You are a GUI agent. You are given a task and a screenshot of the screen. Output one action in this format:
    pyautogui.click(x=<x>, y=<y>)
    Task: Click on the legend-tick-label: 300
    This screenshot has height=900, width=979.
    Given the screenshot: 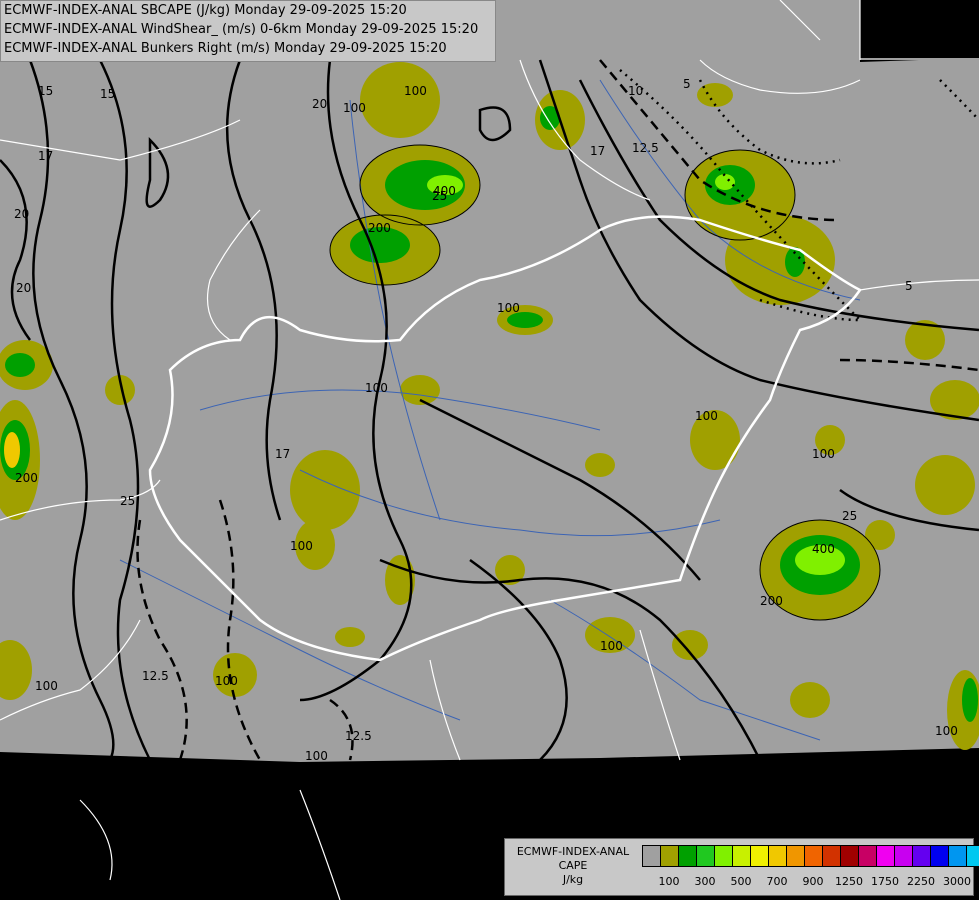 What is the action you would take?
    pyautogui.click(x=705, y=881)
    